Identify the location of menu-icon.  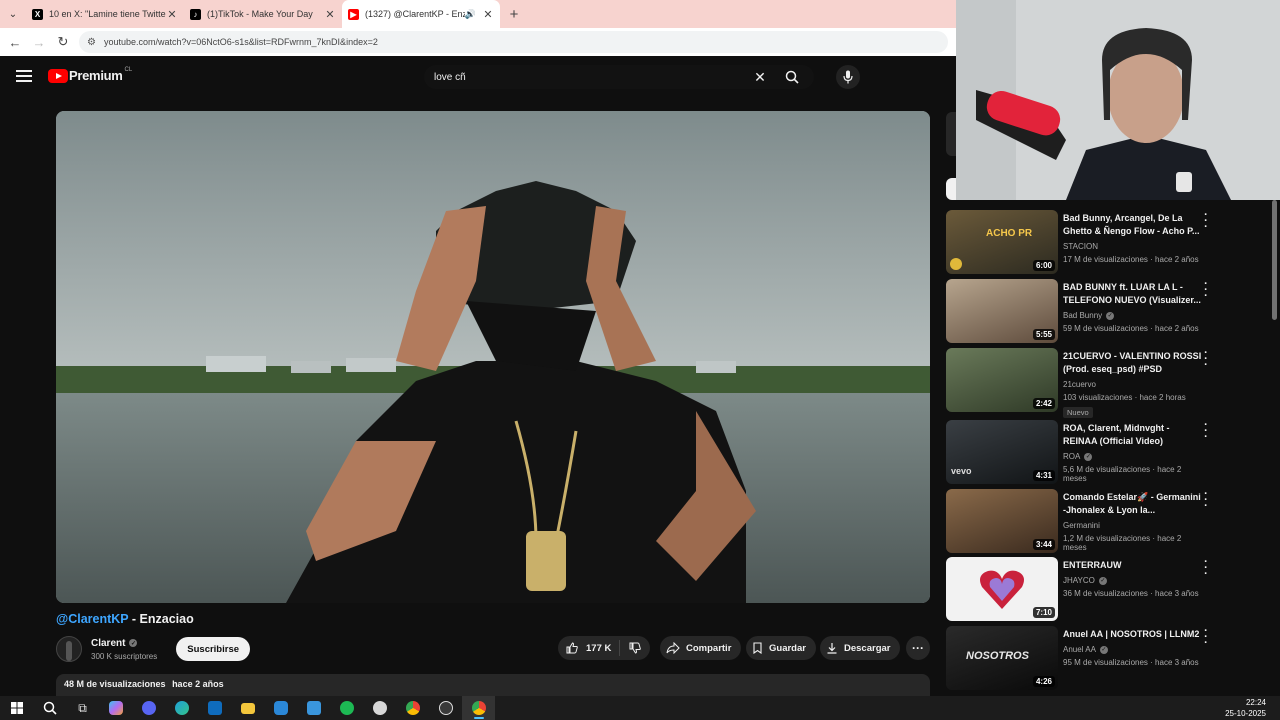
(24, 76).